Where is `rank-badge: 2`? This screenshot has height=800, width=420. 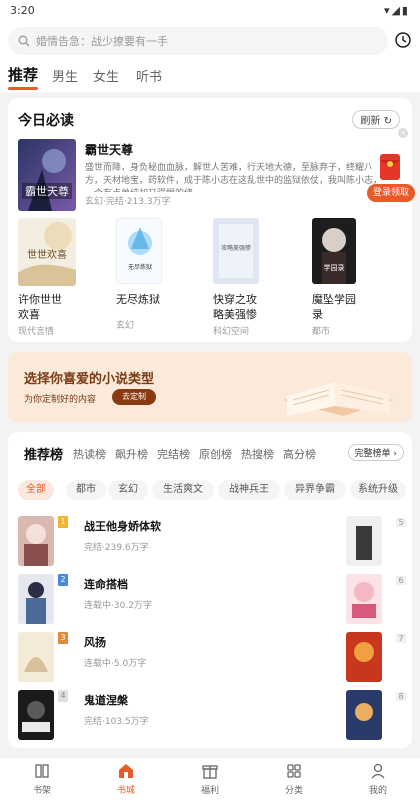 rank-badge: 2 is located at coordinates (63, 580).